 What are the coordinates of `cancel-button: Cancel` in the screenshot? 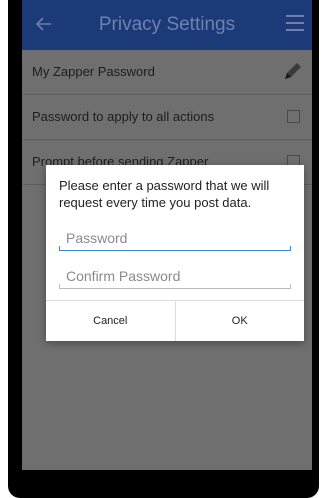 It's located at (110, 321).